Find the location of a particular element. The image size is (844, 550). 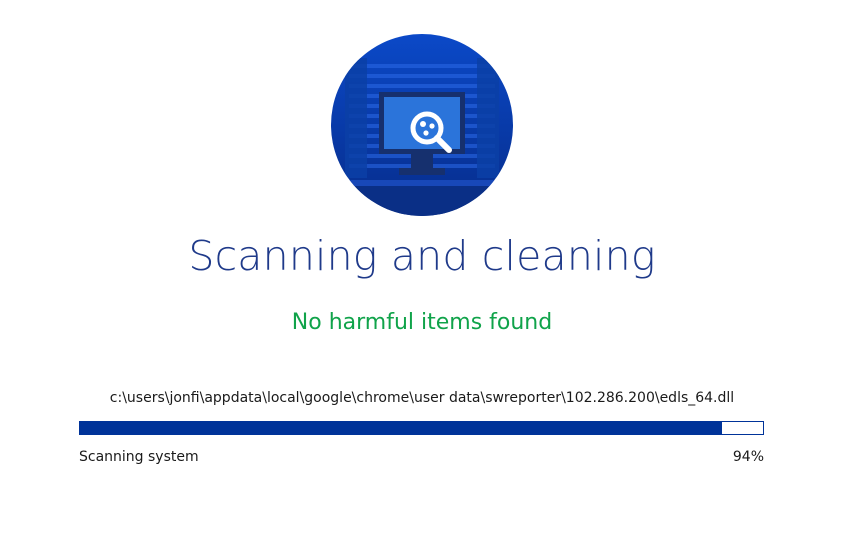

progress-label: Scanning system is located at coordinates (139, 457).